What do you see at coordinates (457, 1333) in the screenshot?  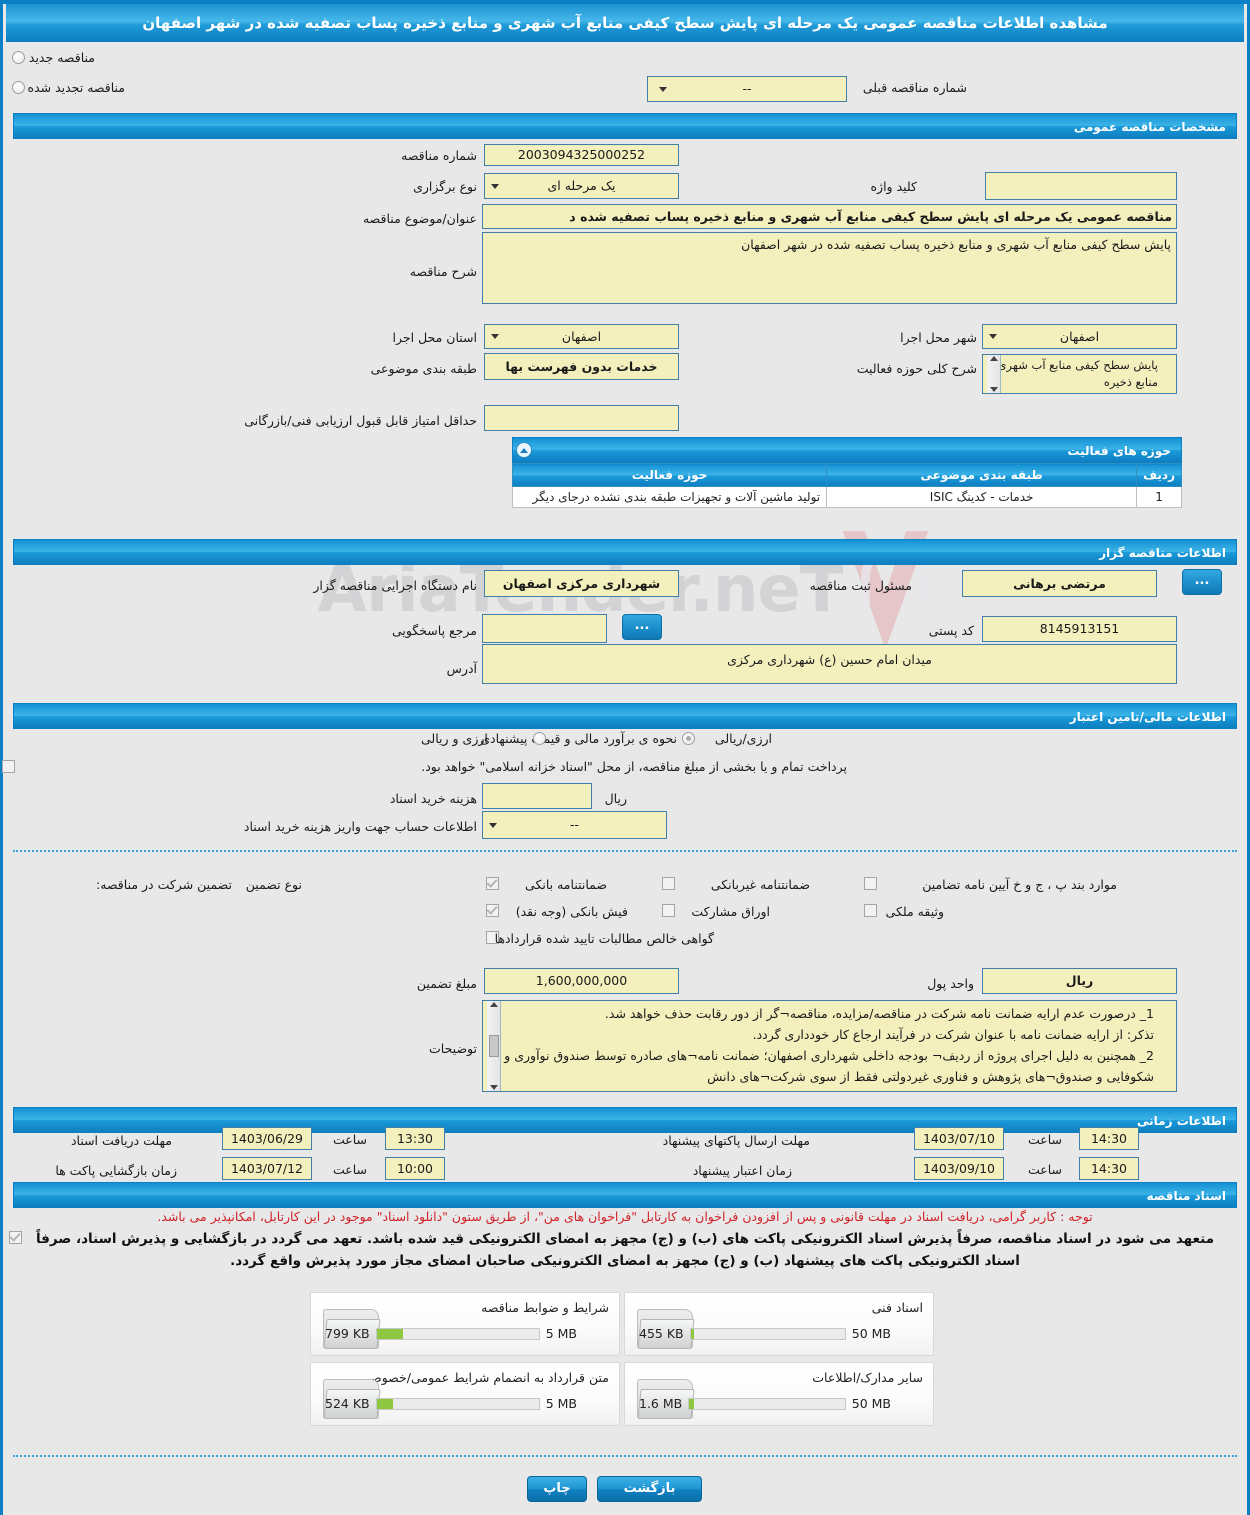 I see `attachment-size-bar` at bounding box center [457, 1333].